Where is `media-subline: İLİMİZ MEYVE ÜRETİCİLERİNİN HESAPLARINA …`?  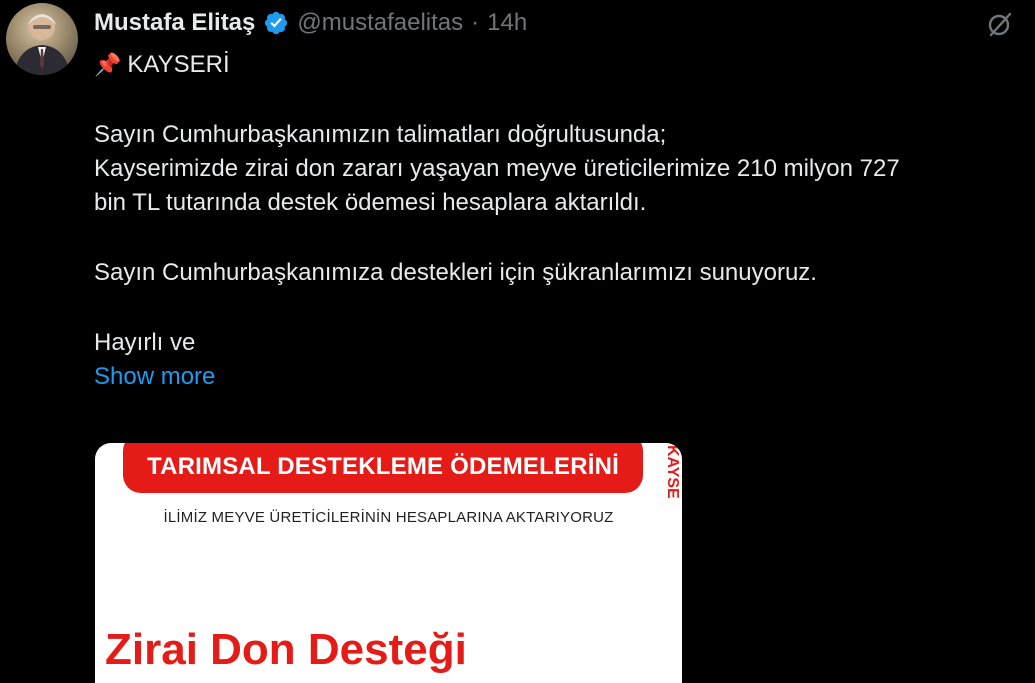 media-subline: İLİMİZ MEYVE ÜRETİCİLERİNİN HESAPLARINA … is located at coordinates (388, 517).